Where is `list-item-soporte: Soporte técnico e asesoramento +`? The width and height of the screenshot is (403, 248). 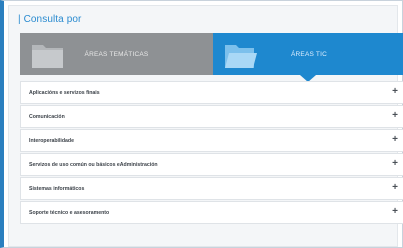 list-item-soporte: Soporte técnico e asesoramento + is located at coordinates (211, 212).